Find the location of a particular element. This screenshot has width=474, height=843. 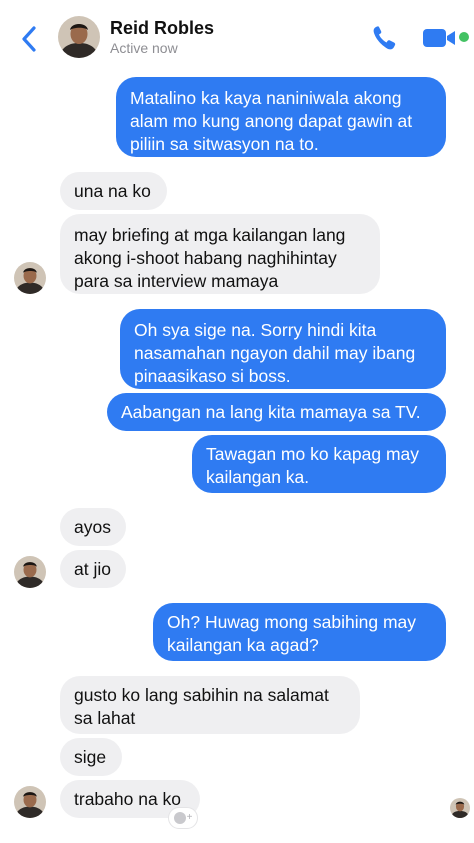

message-outgoing: Tawagan mo ko kapag may kailangan ka. is located at coordinates (319, 464).